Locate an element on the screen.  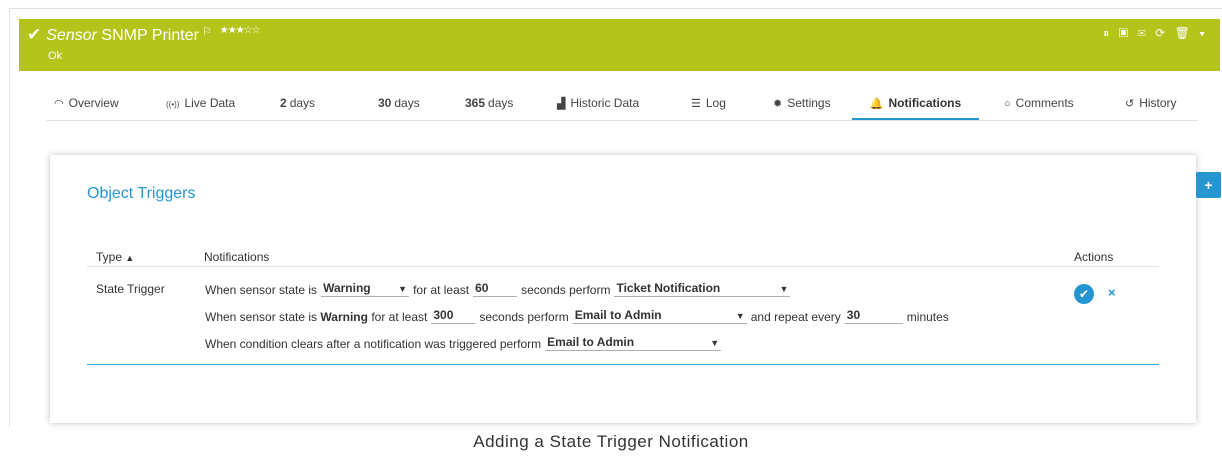
sensor-title: ✔ Sensor SNMP Printer ⚐ ★★★☆☆ is located at coordinates (144, 35).